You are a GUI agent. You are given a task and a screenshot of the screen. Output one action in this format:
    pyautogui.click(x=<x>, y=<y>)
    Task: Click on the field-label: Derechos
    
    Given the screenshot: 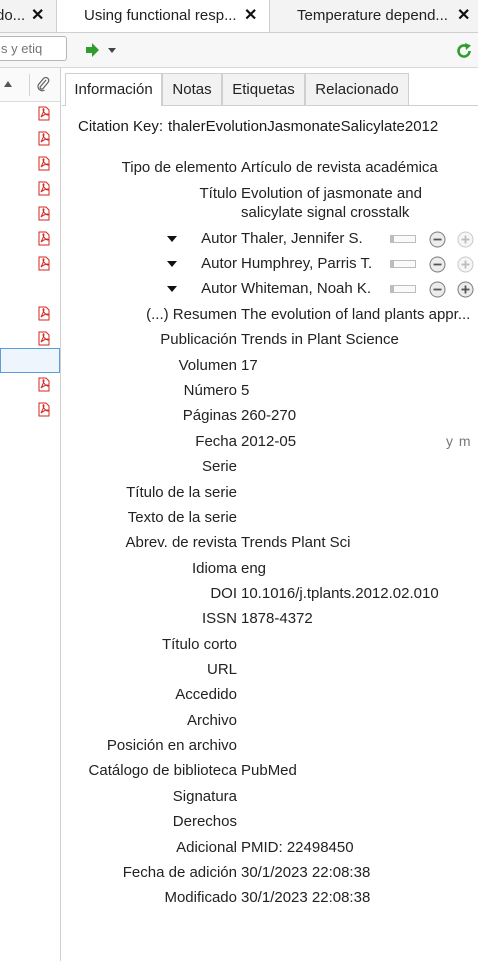 What is the action you would take?
    pyautogui.click(x=204, y=821)
    